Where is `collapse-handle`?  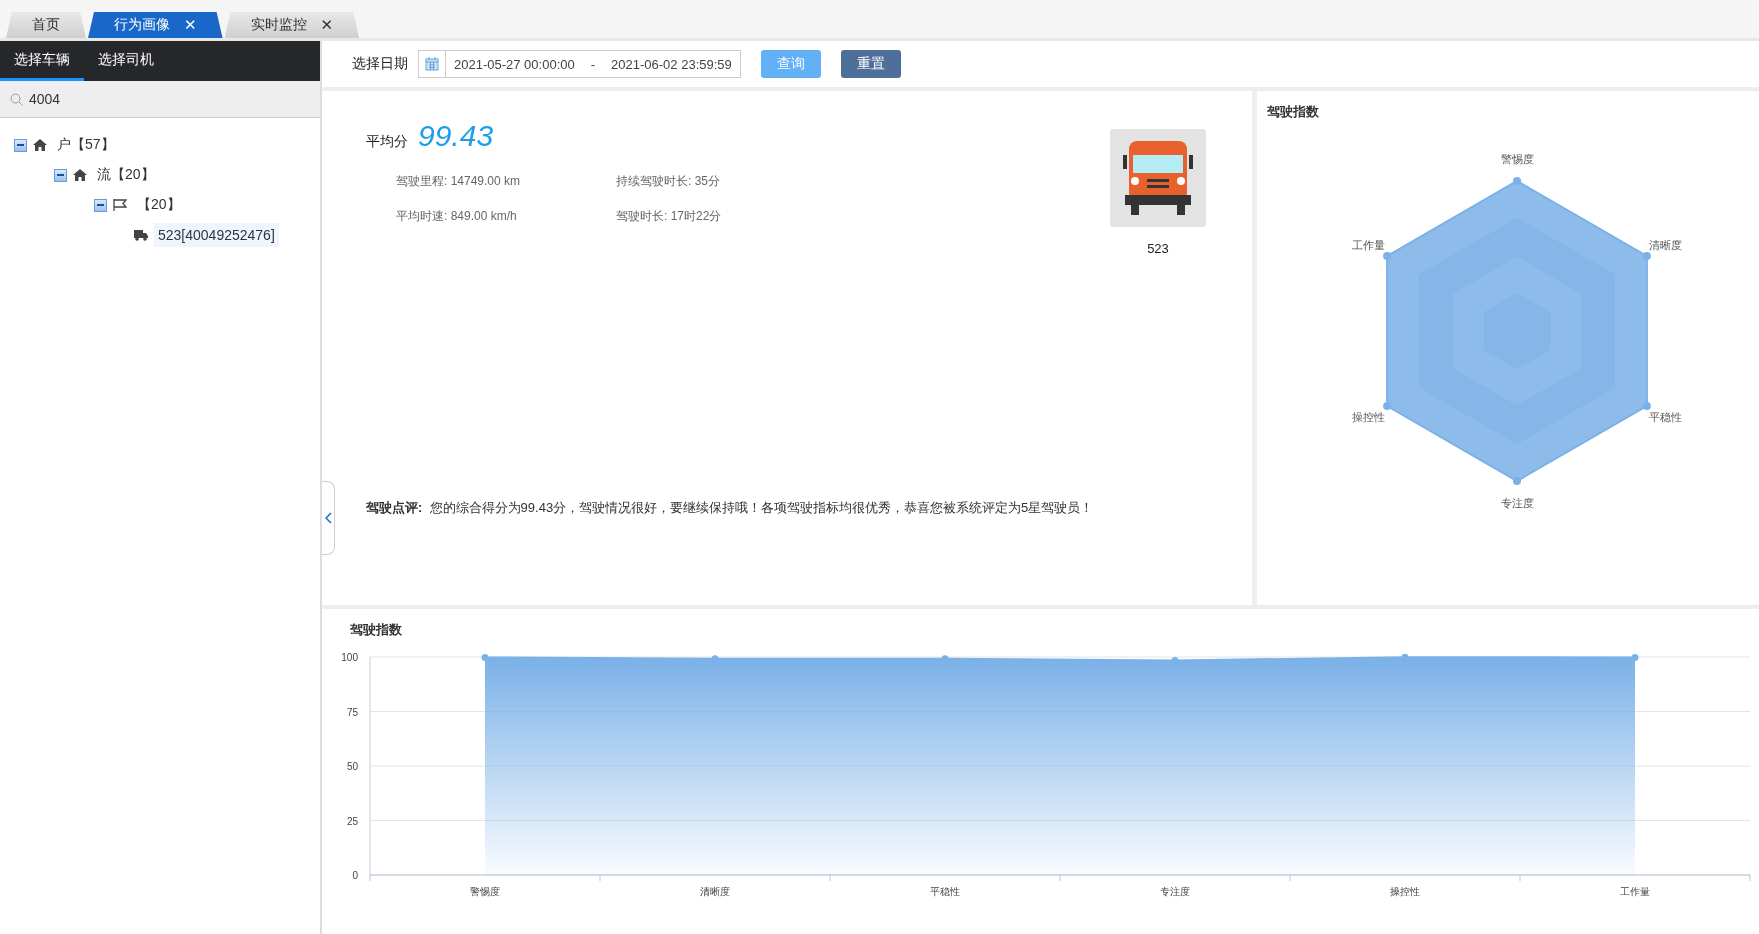 collapse-handle is located at coordinates (328, 518).